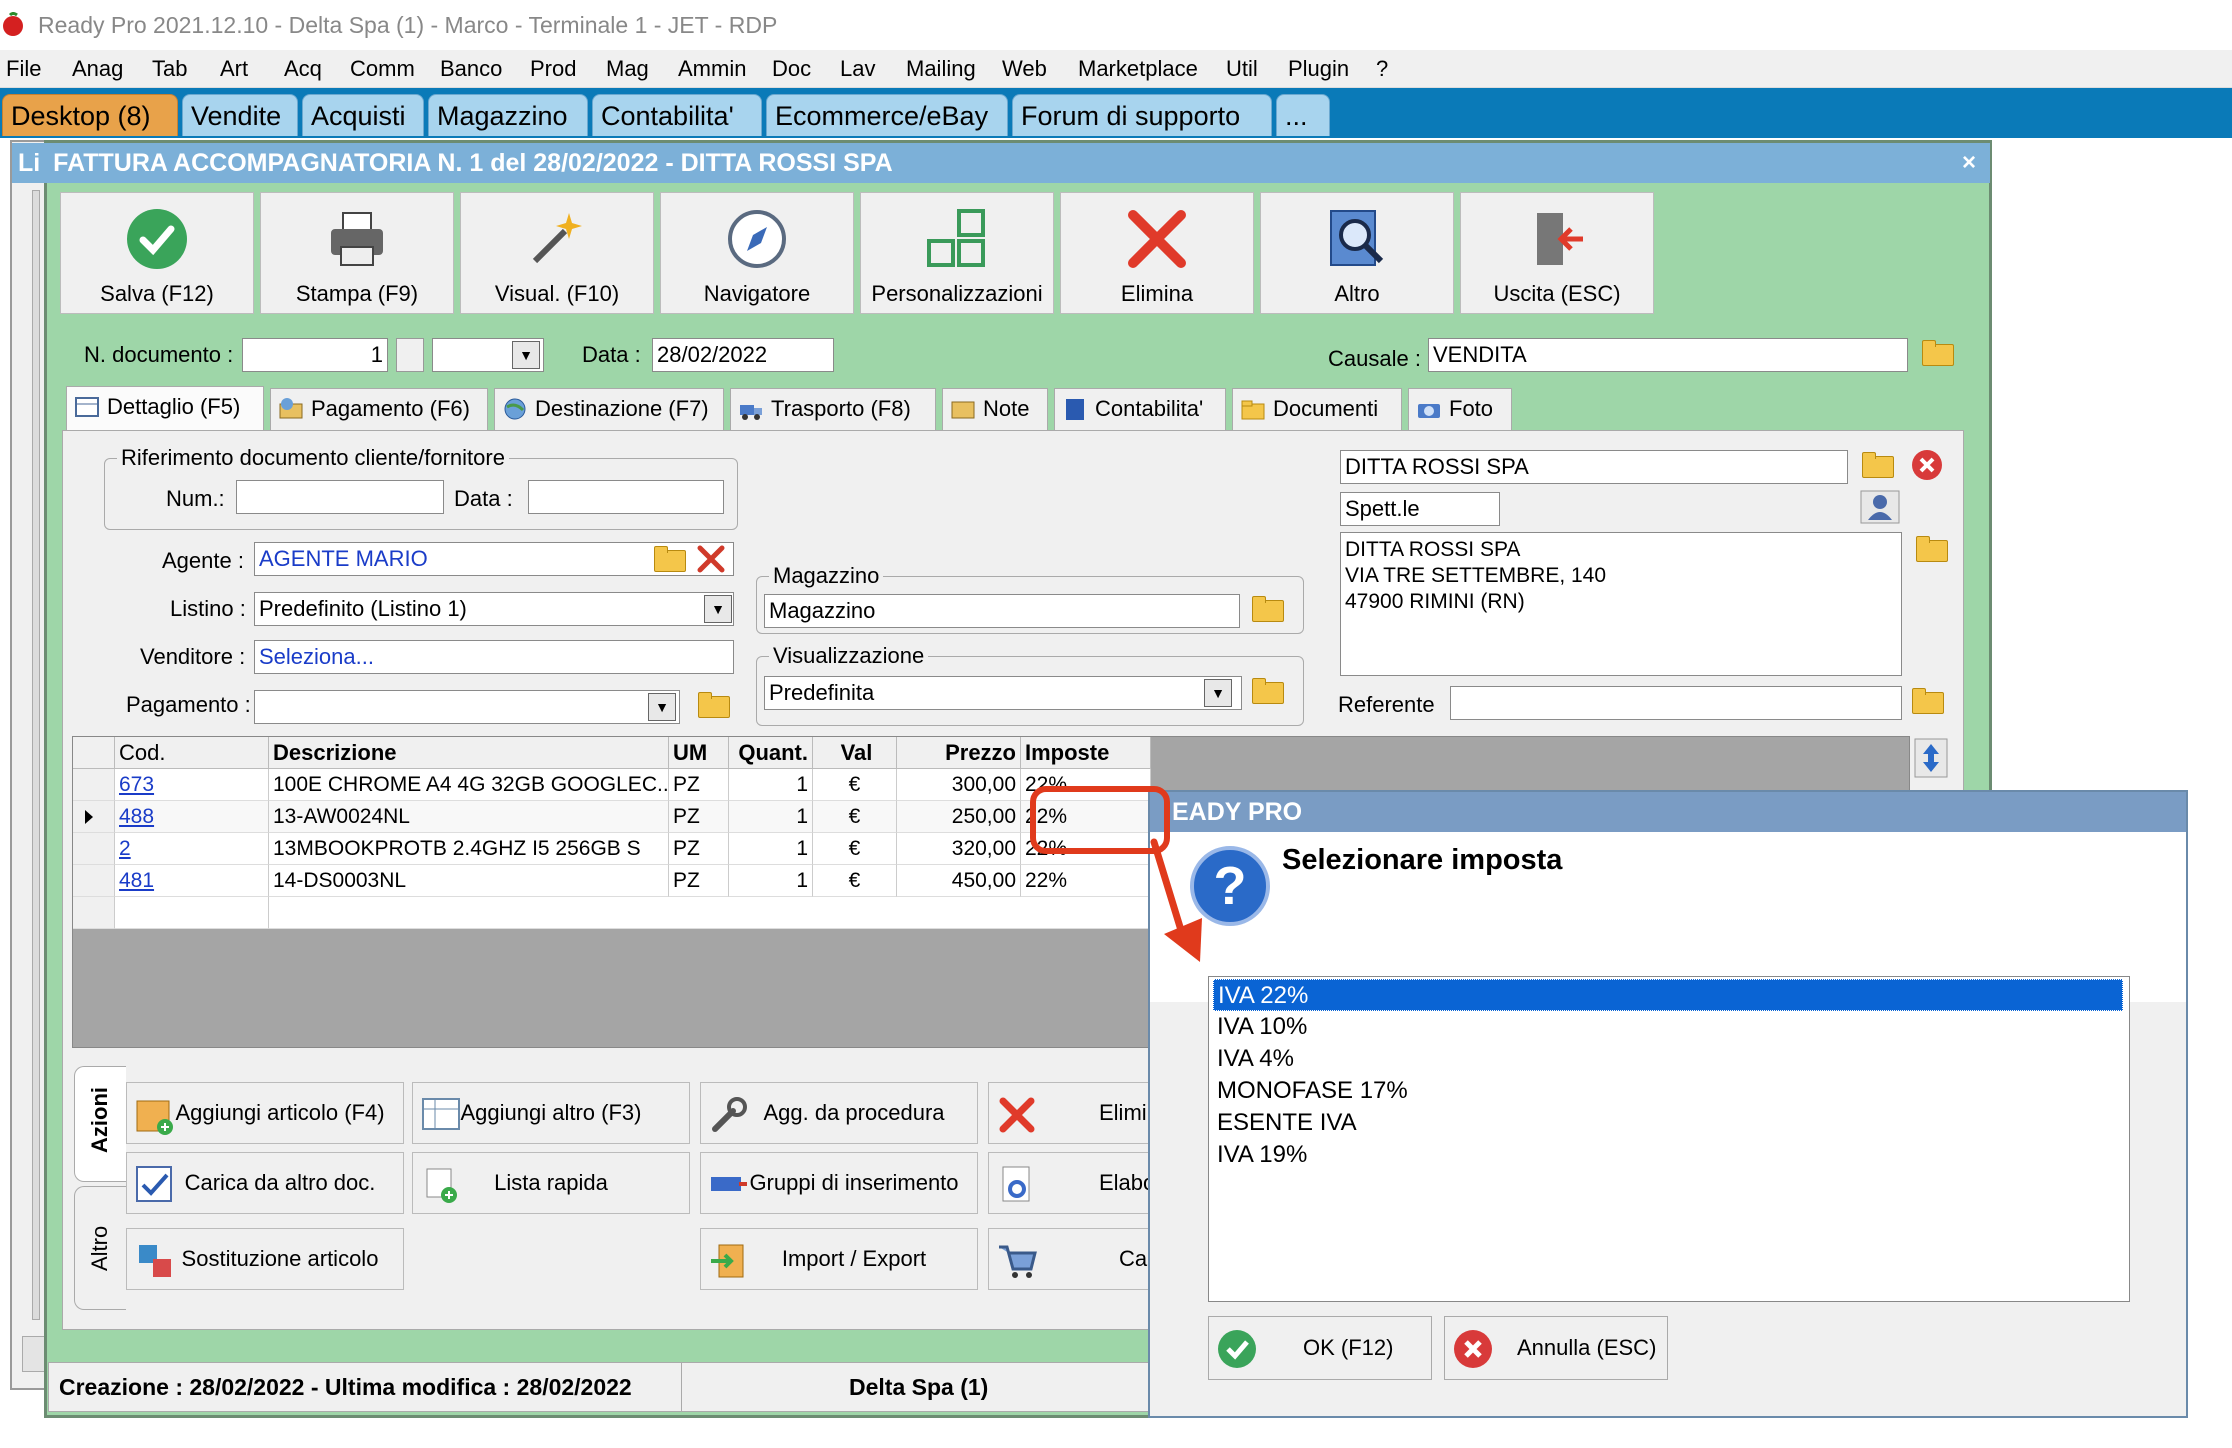 The height and width of the screenshot is (1448, 2232). I want to click on tab-note: Note, so click(995, 409).